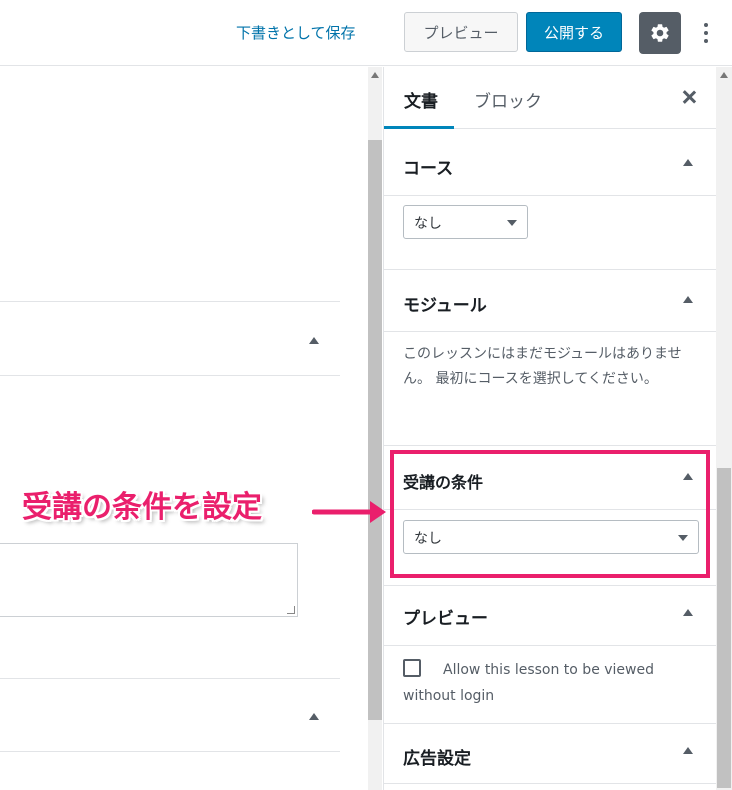 This screenshot has height=790, width=732. Describe the element at coordinates (428, 166) in the screenshot. I see `panel-title-course: コース` at that location.